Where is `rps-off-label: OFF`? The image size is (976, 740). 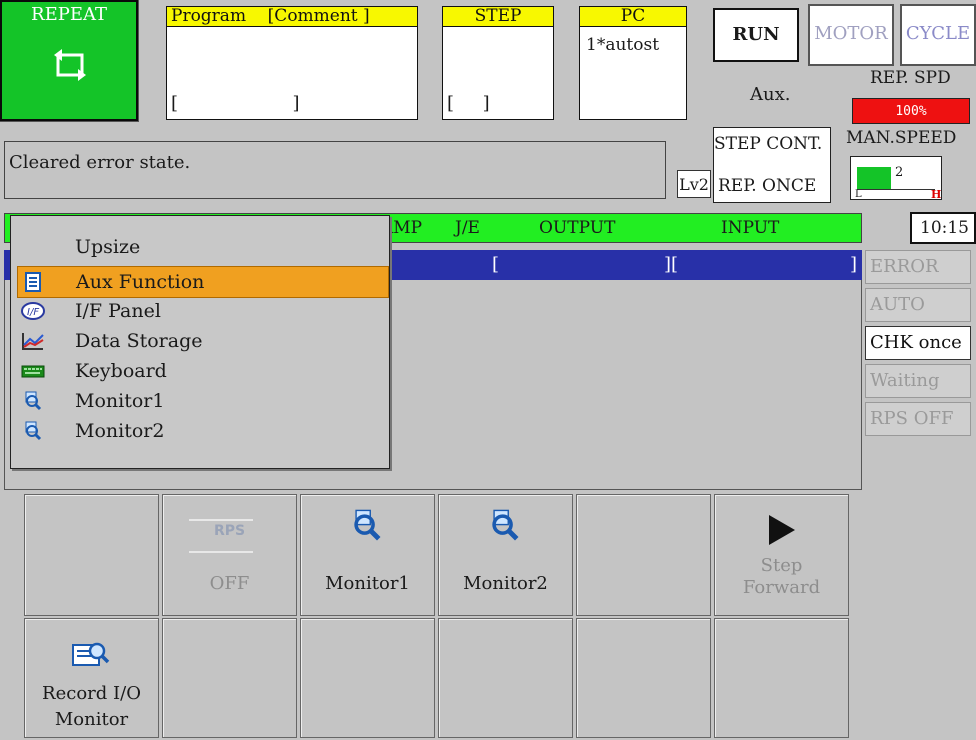
rps-off-label: OFF is located at coordinates (229, 583).